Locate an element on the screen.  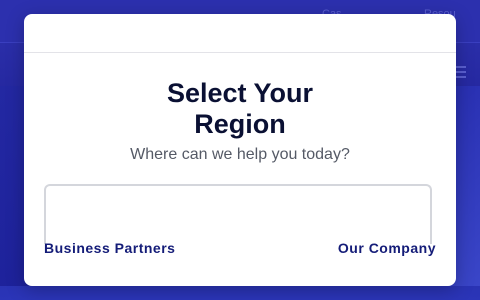
menu-icon is located at coordinates (461, 73).